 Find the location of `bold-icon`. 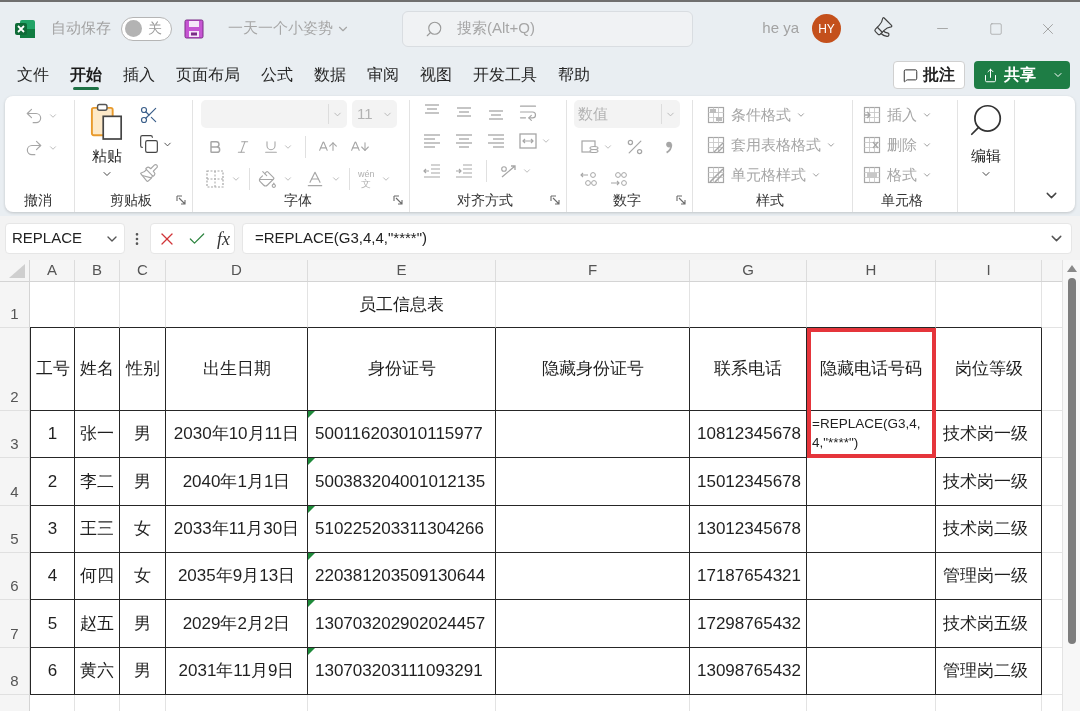

bold-icon is located at coordinates (215, 147).